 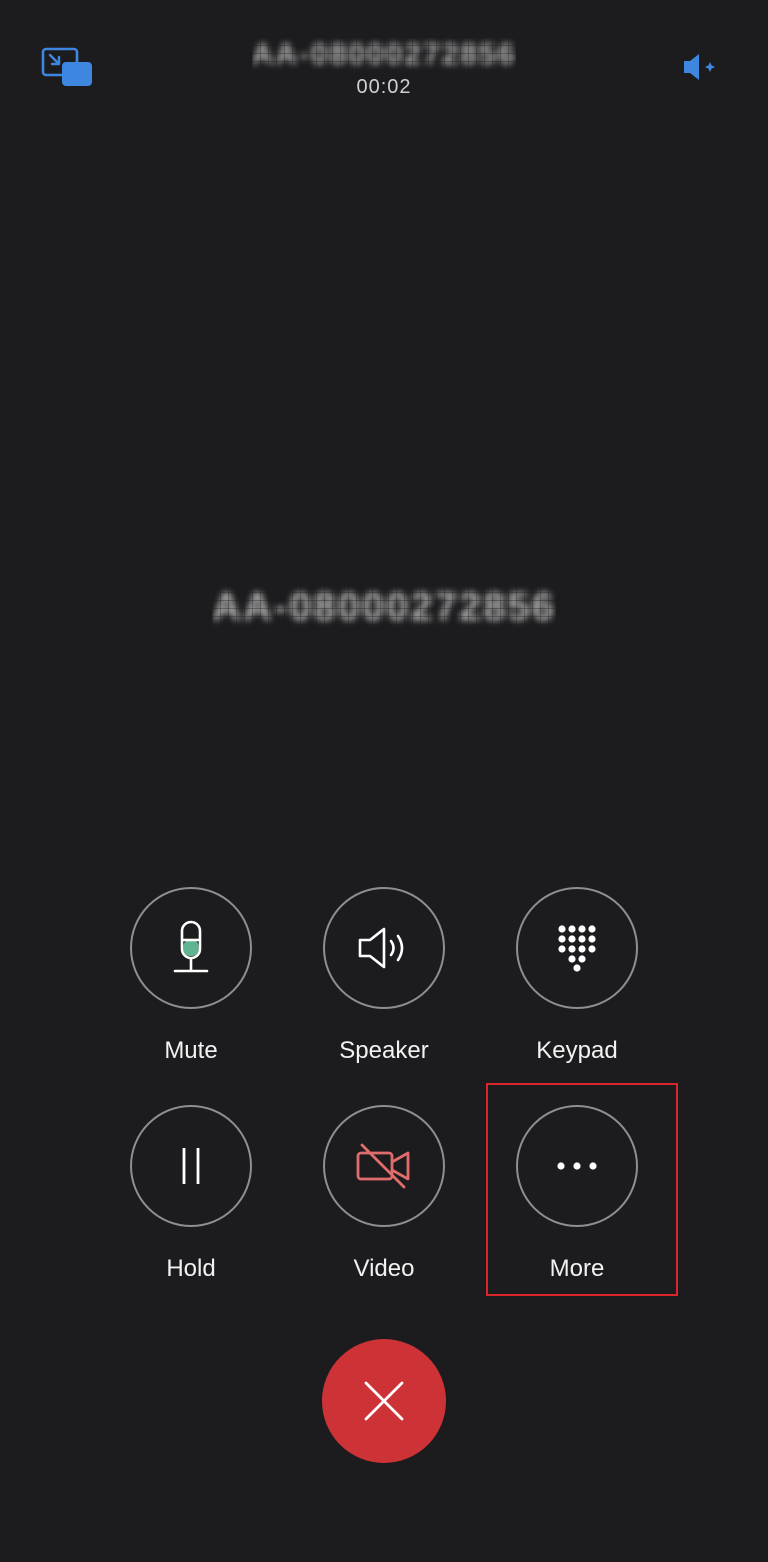 I want to click on video-circle, so click(x=384, y=1166).